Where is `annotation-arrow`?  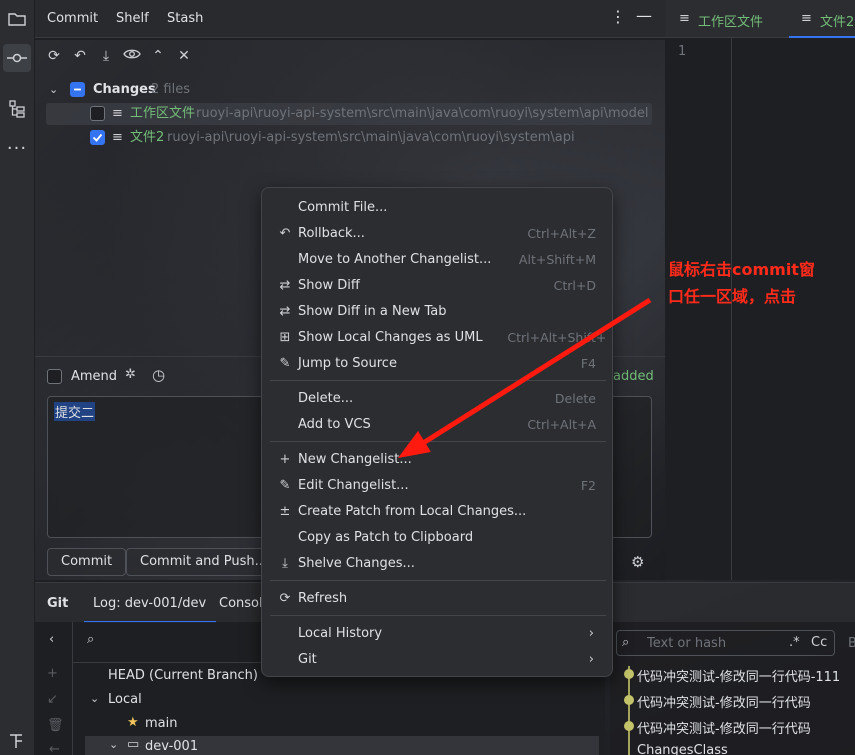
annotation-arrow is located at coordinates (525, 377).